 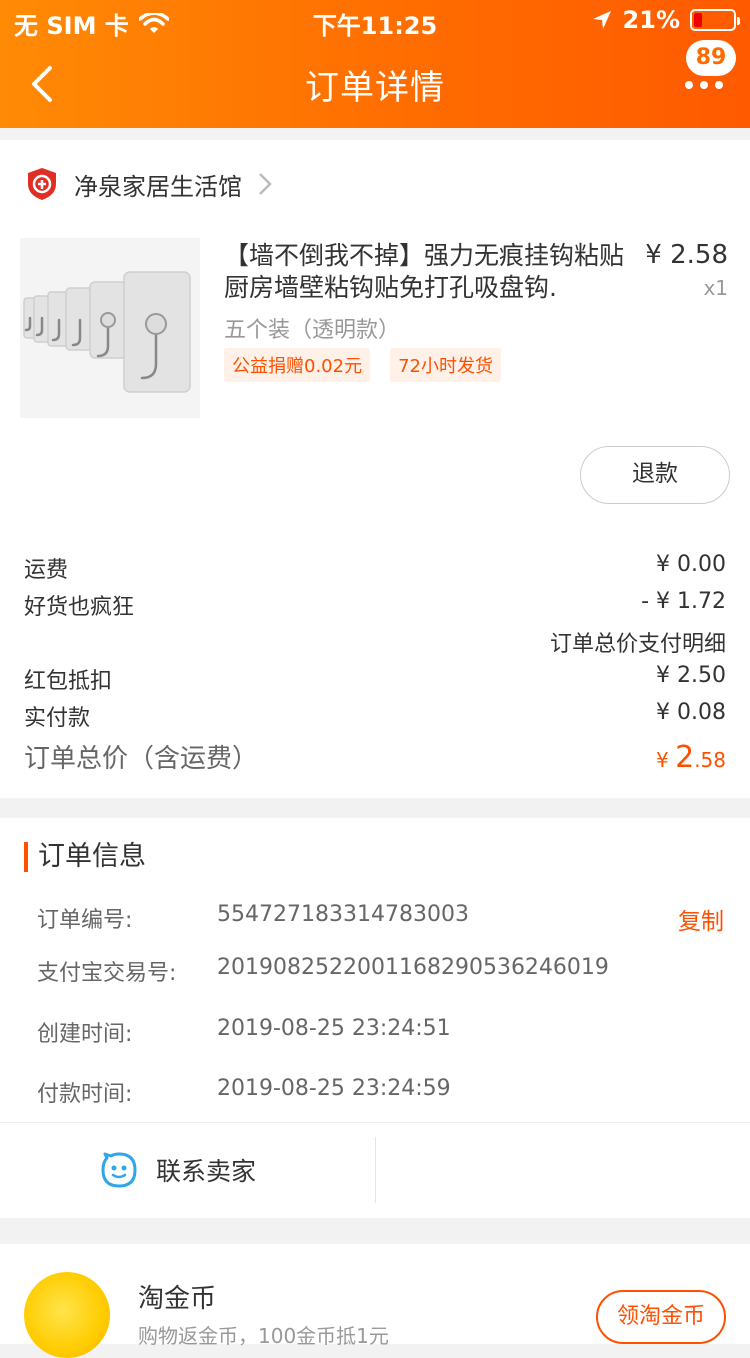 What do you see at coordinates (42, 184) in the screenshot?
I see `shop-logo-icon` at bounding box center [42, 184].